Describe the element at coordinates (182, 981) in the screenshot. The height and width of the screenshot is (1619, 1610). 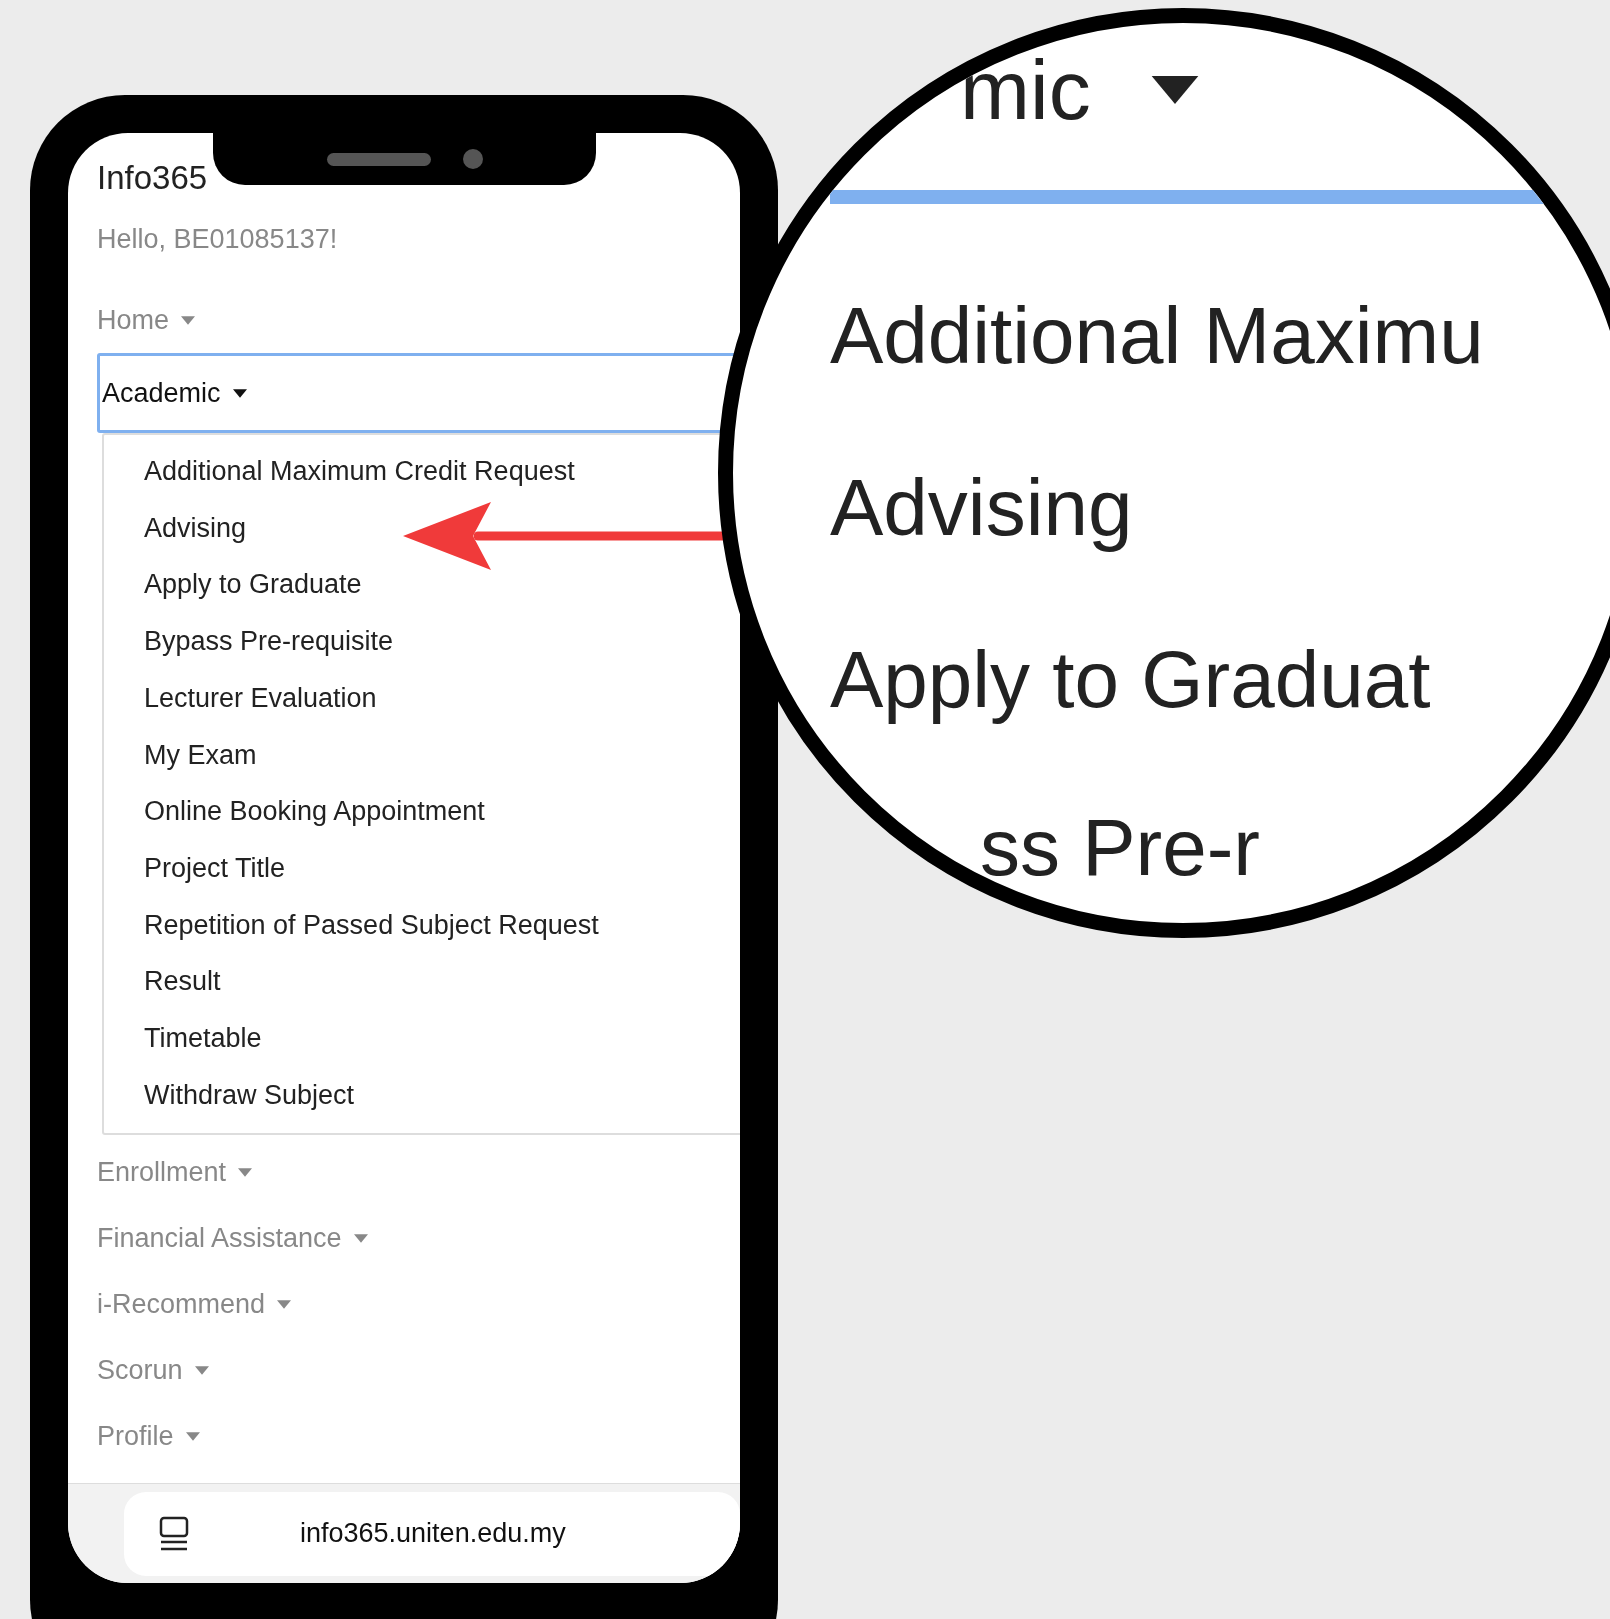
I see `dropdown-item: Result` at that location.